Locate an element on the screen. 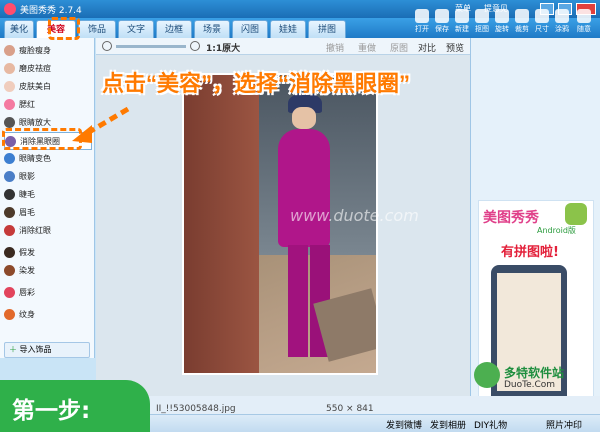 The image size is (600, 432). face-shape is located at coordinates (304, 118).